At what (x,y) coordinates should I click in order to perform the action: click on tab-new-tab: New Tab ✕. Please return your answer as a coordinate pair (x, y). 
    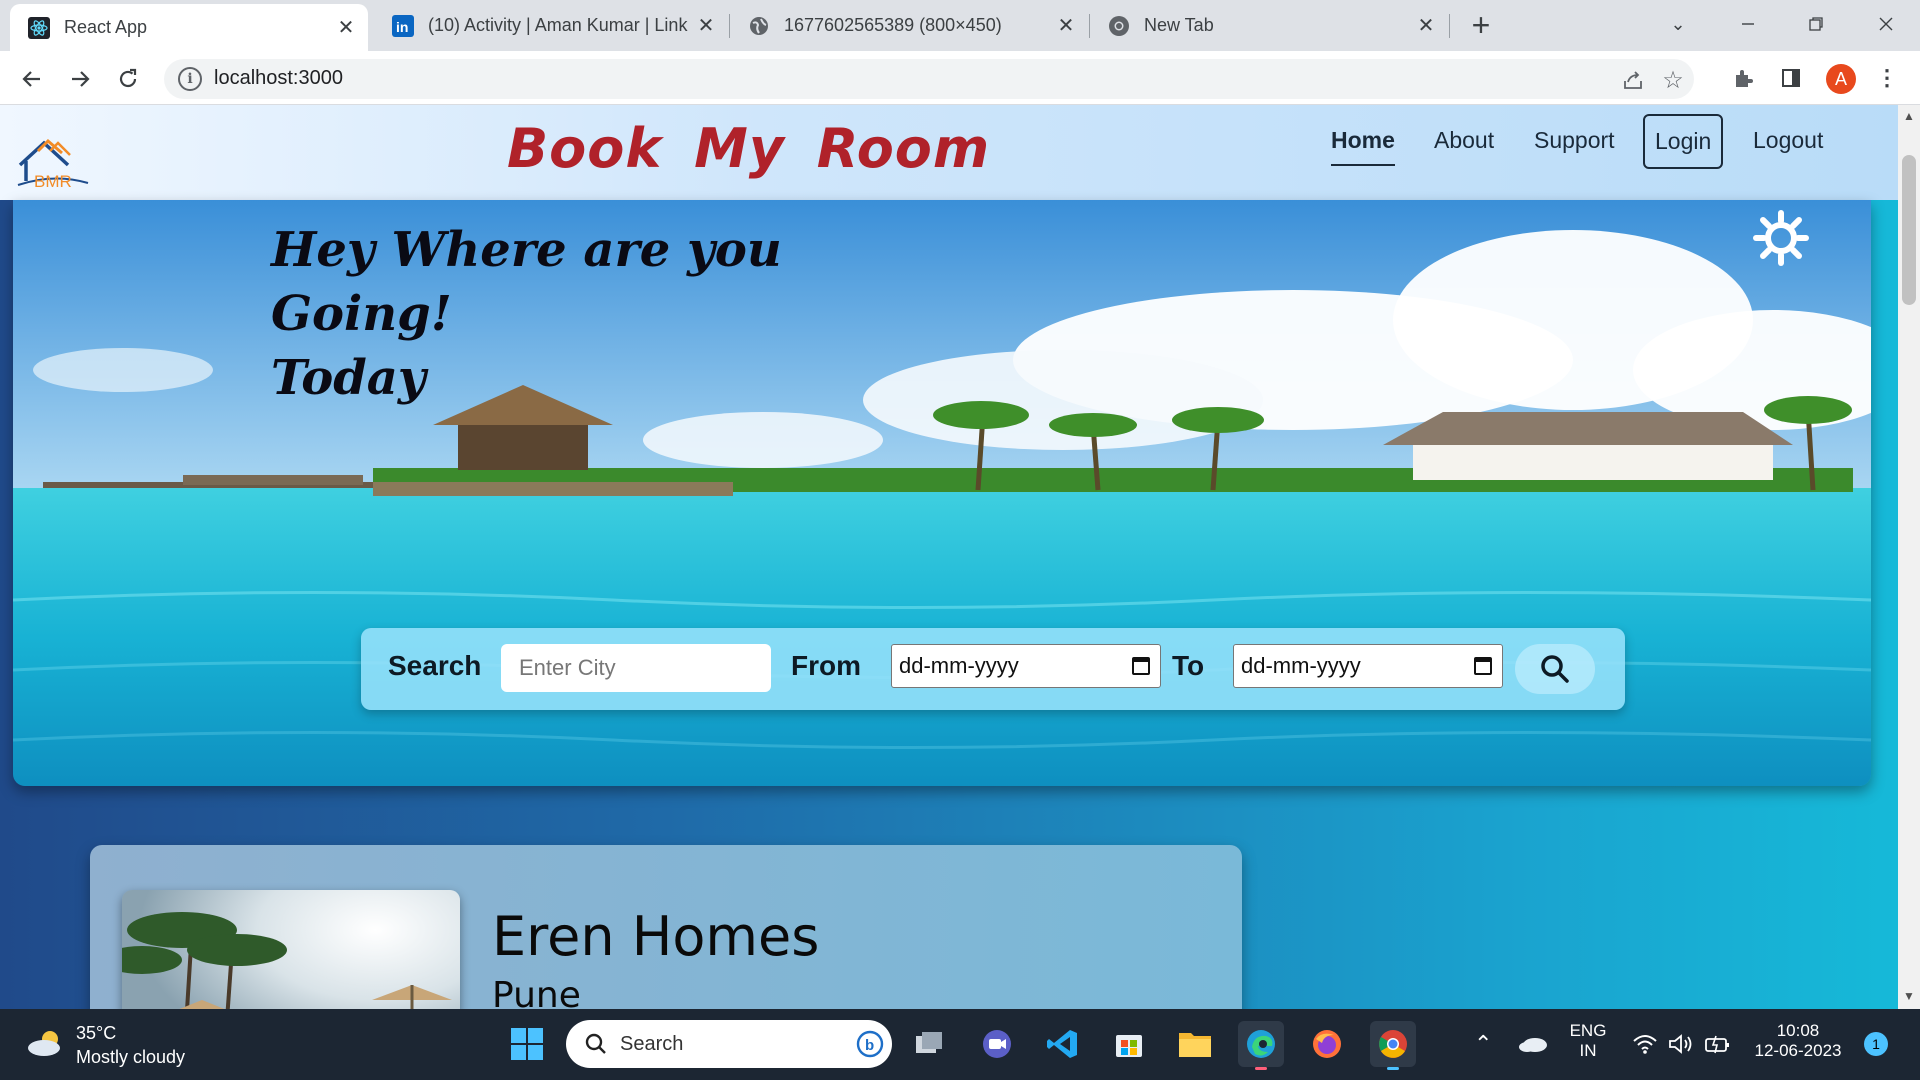
    Looking at the image, I should click on (1269, 25).